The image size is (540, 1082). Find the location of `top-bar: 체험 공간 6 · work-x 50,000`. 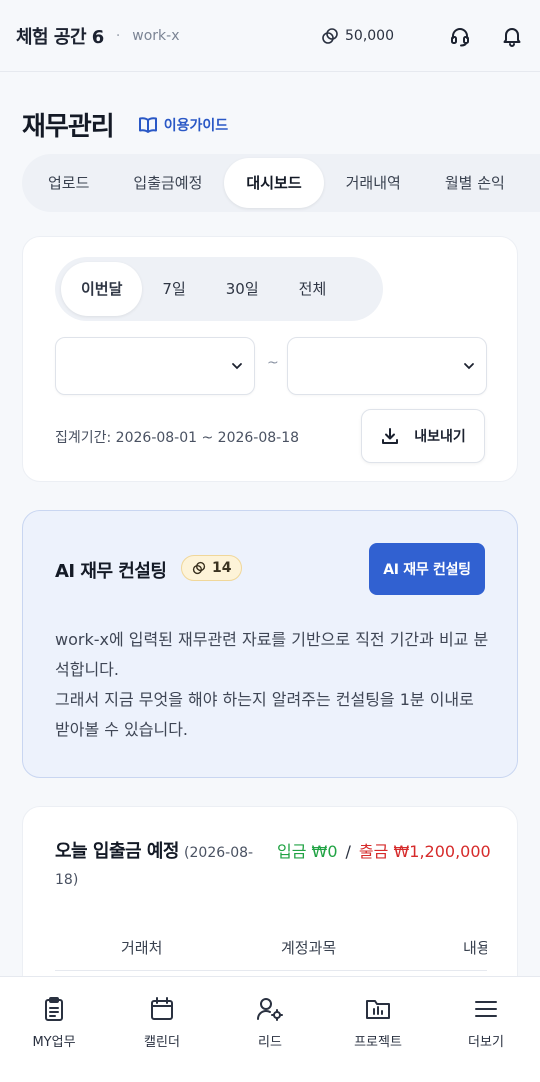

top-bar: 체험 공간 6 · work-x 50,000 is located at coordinates (270, 36).